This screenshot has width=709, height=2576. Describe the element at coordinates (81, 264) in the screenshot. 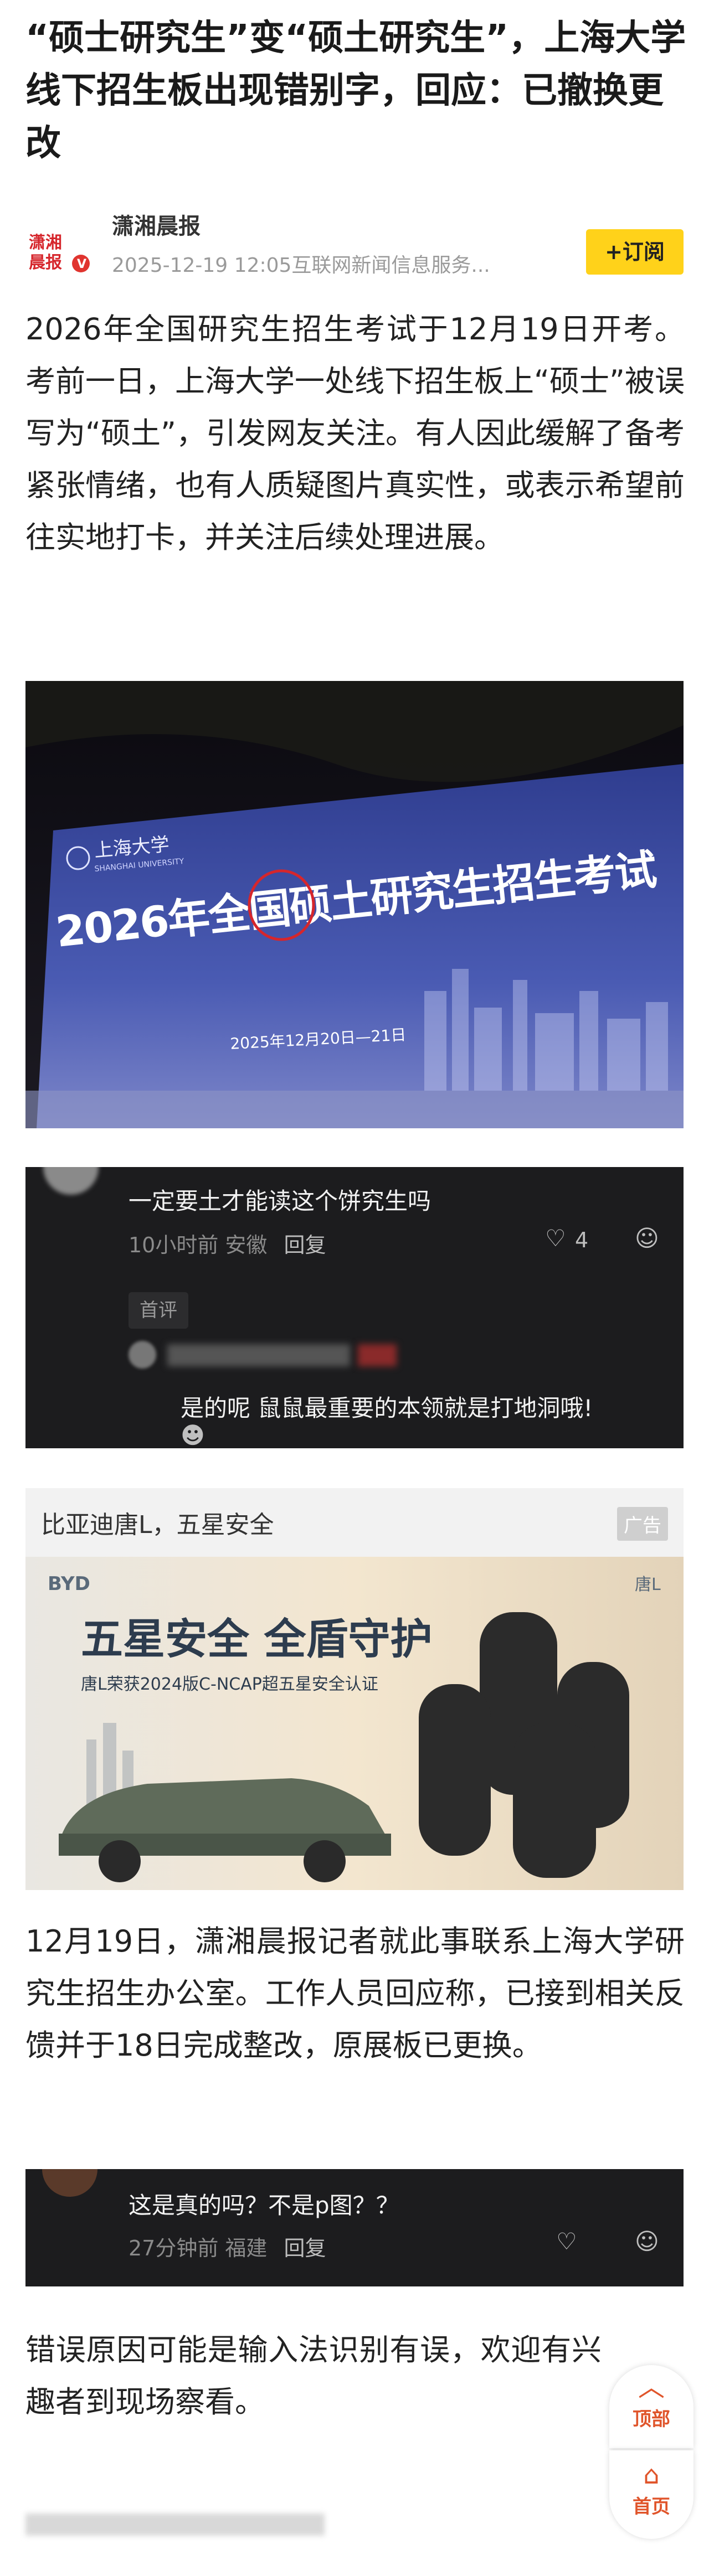

I see `verified-badge-text: V` at that location.